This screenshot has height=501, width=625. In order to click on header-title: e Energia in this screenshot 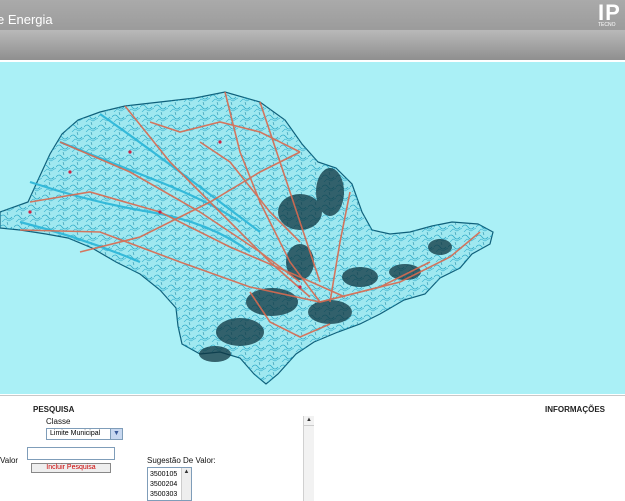, I will do `click(26, 19)`.